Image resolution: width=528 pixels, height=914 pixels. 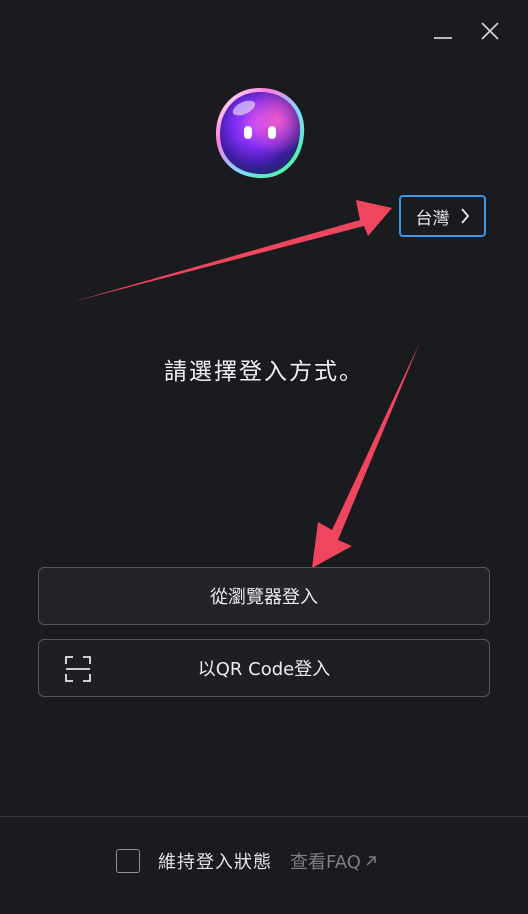 I want to click on footer-divider, so click(x=264, y=816).